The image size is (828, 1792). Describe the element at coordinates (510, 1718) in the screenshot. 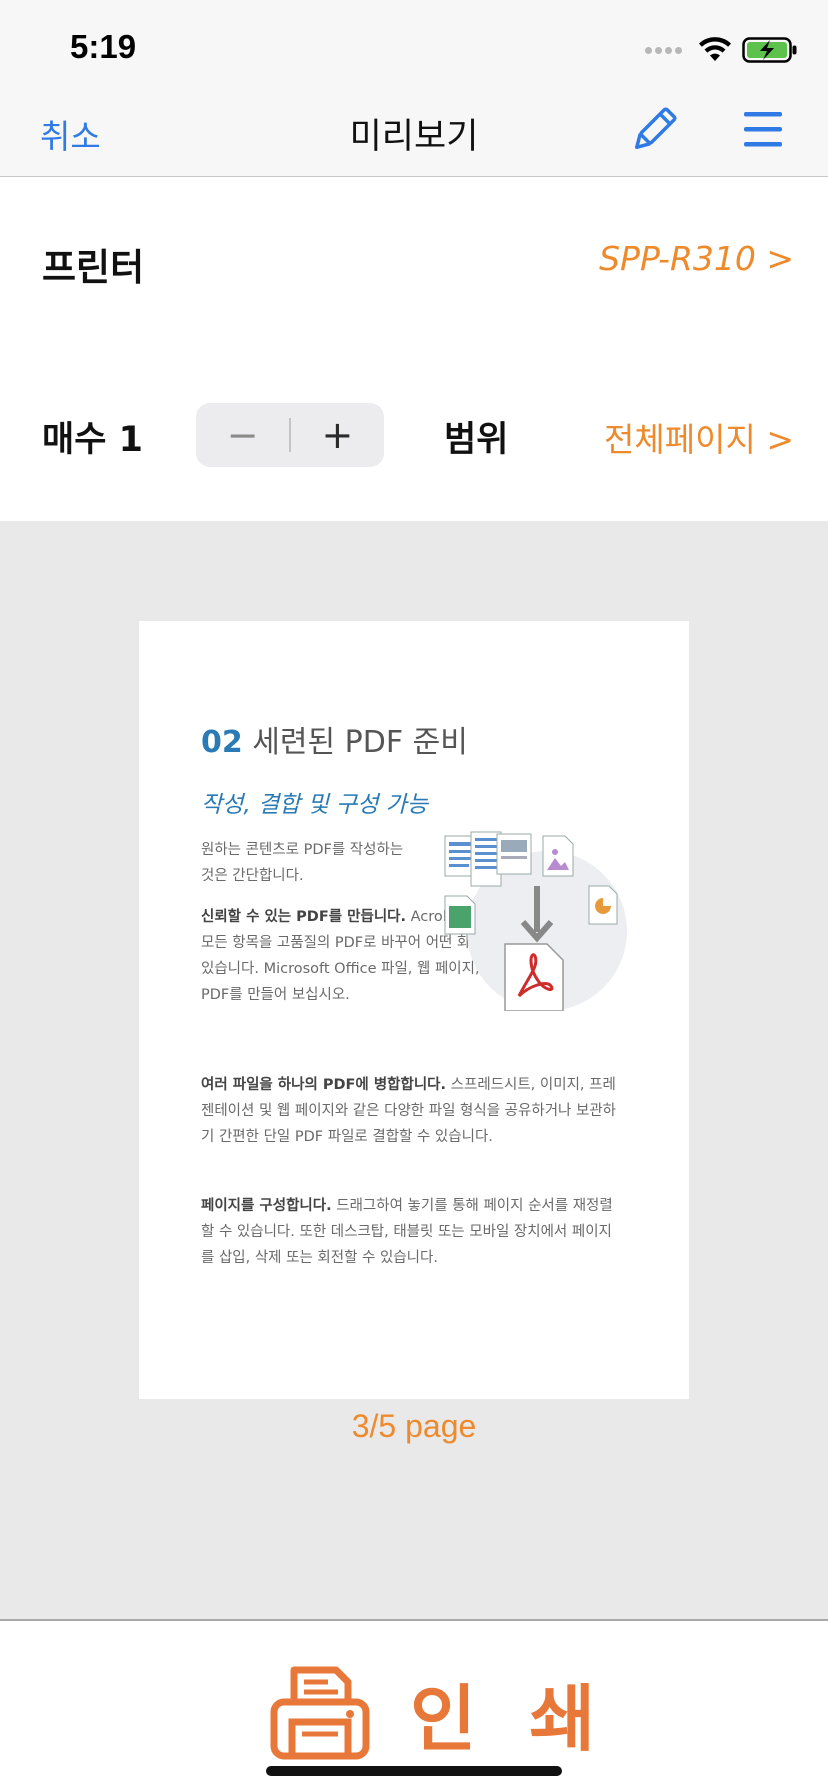

I see `print-label: 인 쇄` at that location.